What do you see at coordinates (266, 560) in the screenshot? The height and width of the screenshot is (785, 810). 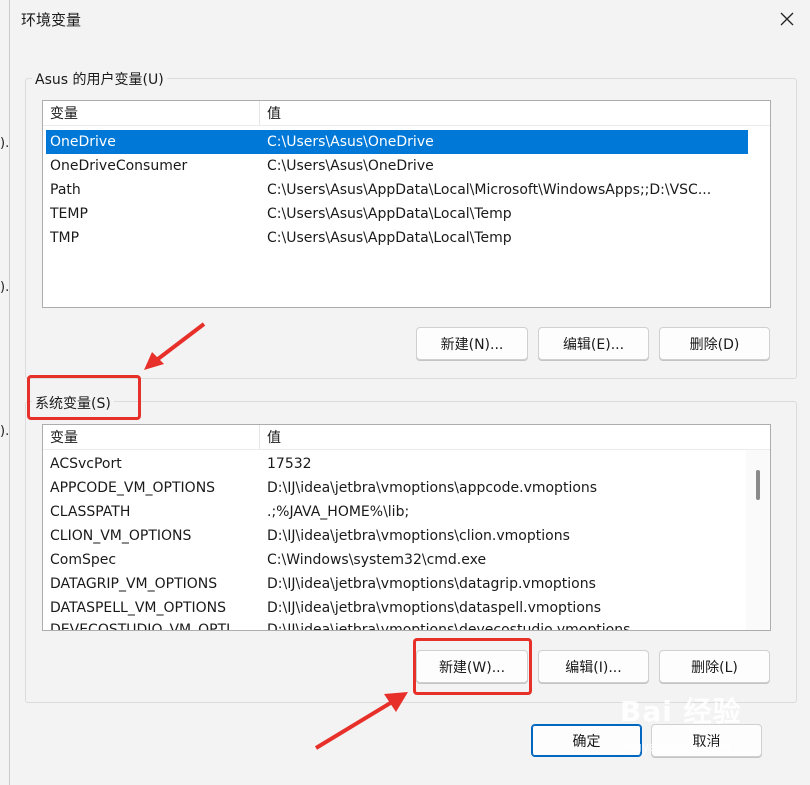 I see `list-item: ComSpec C:\Windows\system32\cmd.exe` at bounding box center [266, 560].